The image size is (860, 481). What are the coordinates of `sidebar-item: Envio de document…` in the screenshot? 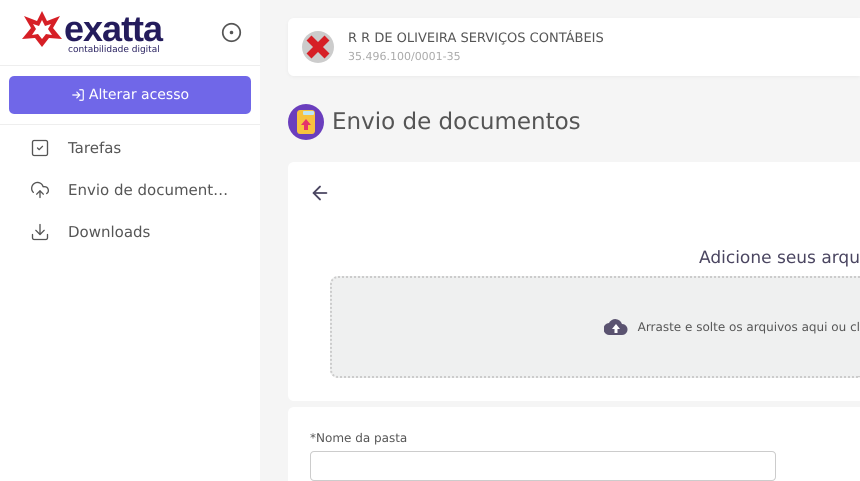 It's located at (130, 190).